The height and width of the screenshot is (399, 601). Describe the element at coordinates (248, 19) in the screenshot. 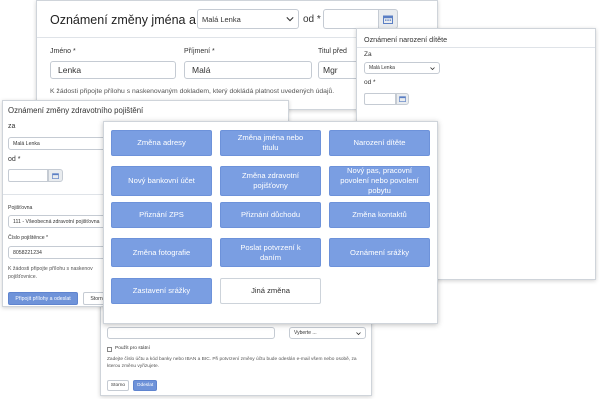

I see `person-select: Malá Lenka` at that location.